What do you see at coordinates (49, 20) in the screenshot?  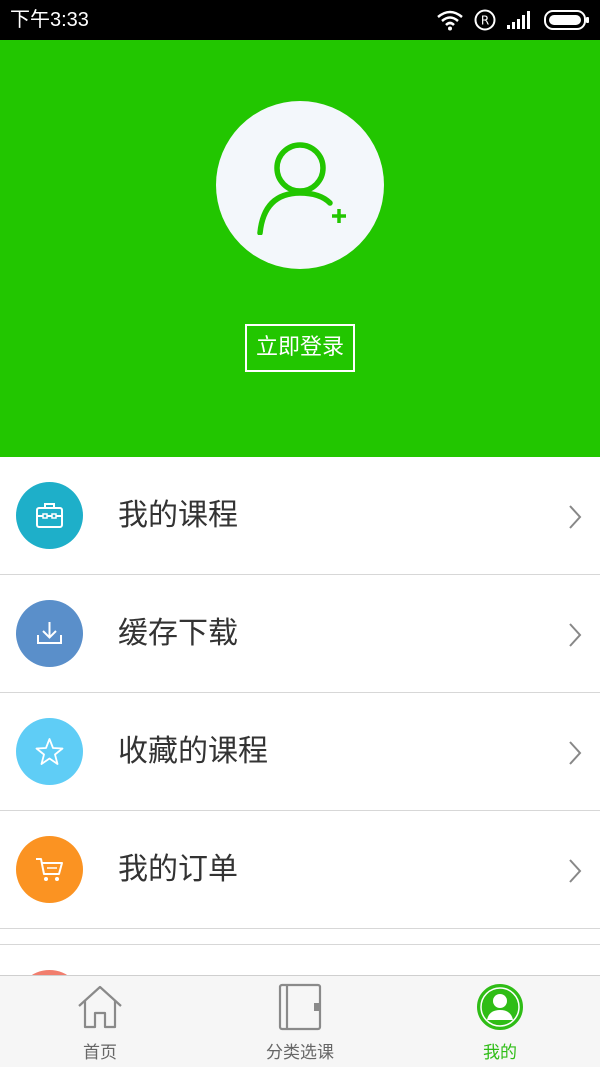 I see `status-time: 下午3:33` at bounding box center [49, 20].